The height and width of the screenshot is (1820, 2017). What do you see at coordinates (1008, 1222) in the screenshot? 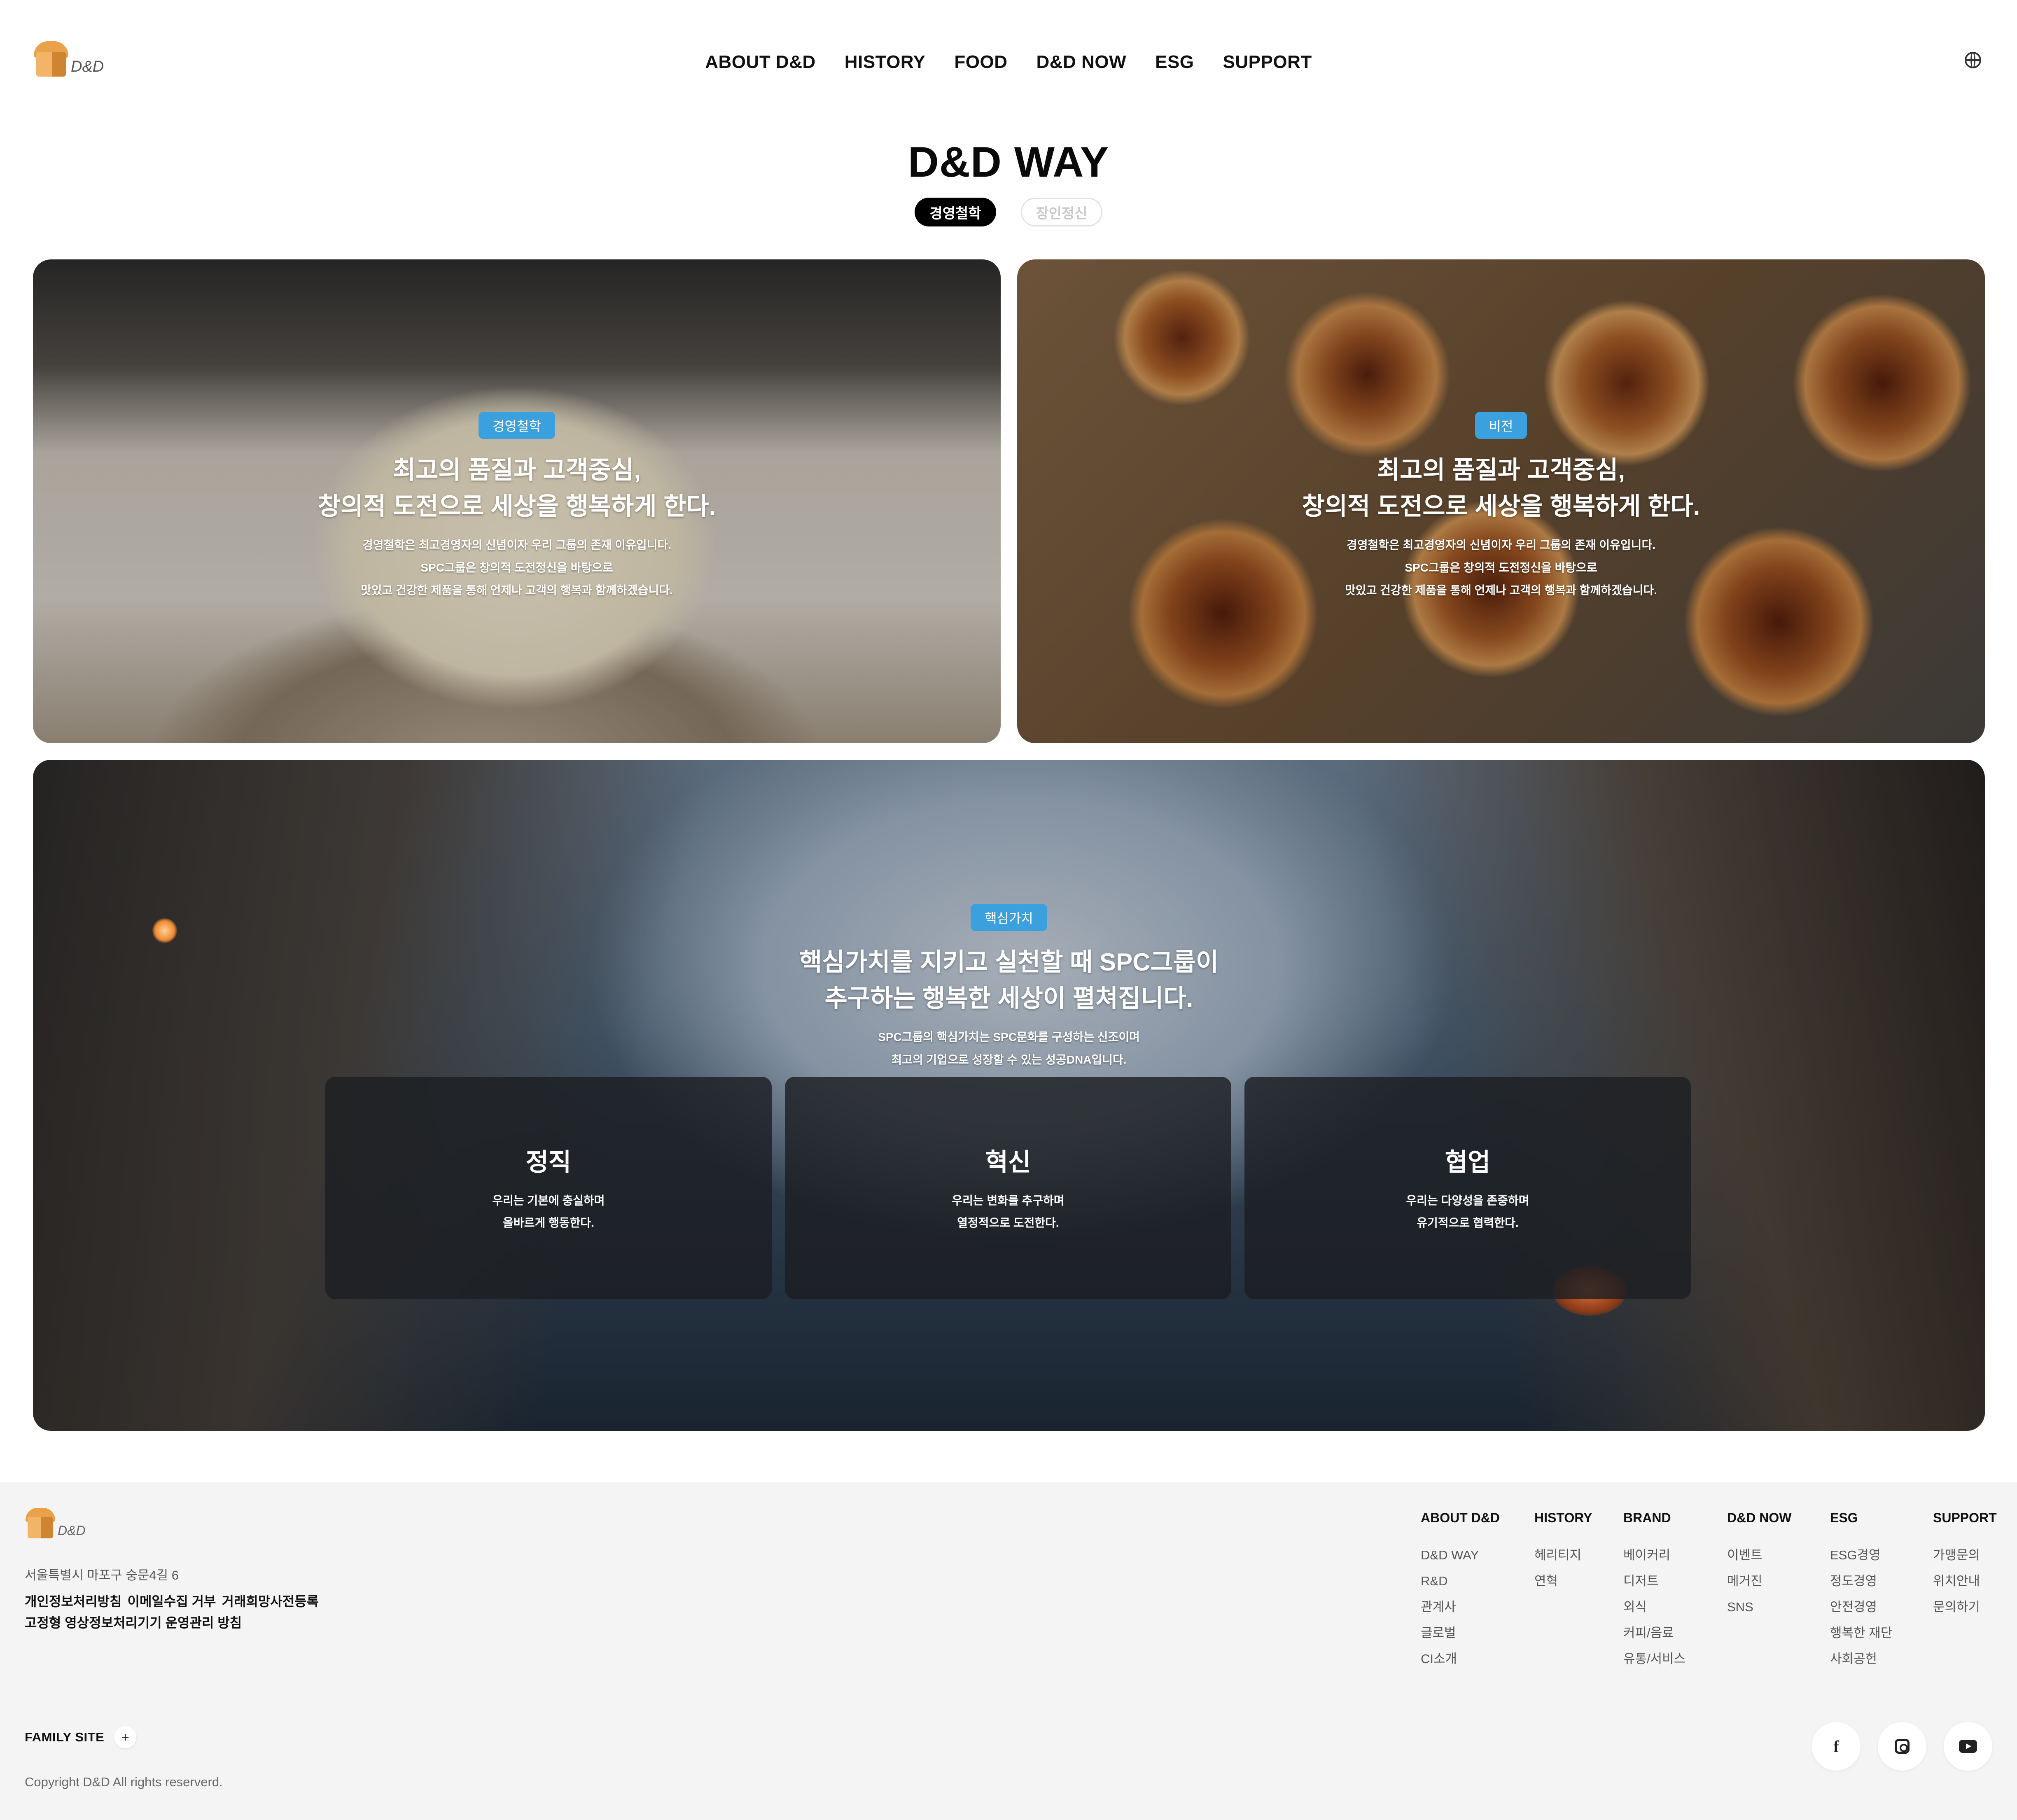
I see `value-desc-line: 열정적으로 도전한다.` at bounding box center [1008, 1222].